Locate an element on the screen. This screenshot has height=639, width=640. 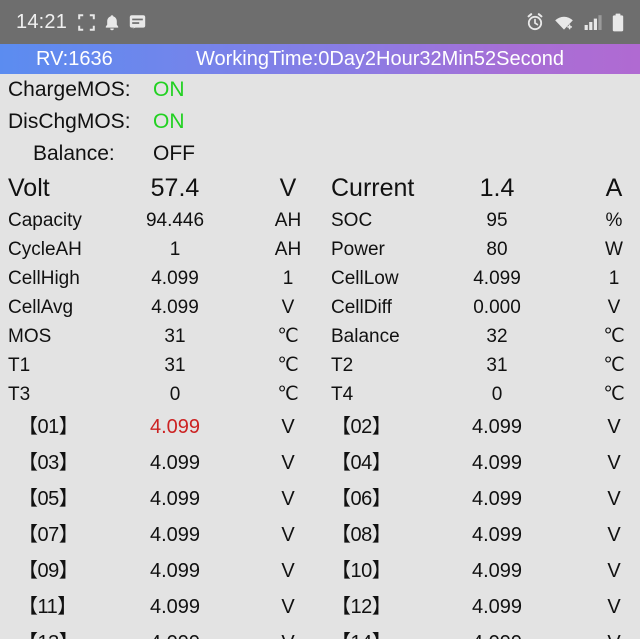
cell-voltage-row: 【05】 4.099 V 【06】 4.099 V is located at coordinates (320, 499).